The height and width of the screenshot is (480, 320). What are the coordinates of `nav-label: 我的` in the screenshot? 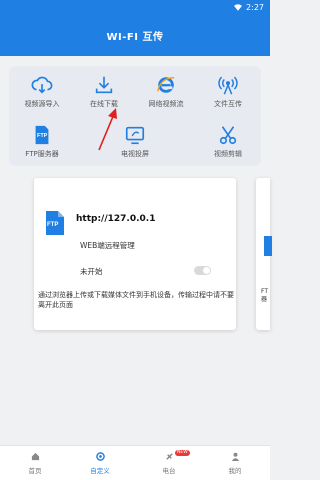 It's located at (235, 471).